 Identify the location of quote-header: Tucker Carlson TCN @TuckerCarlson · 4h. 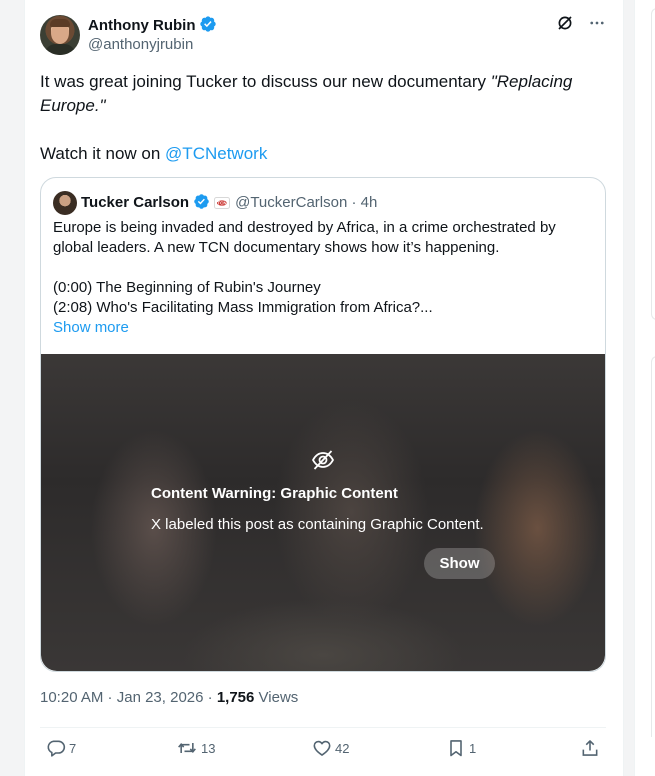
(229, 203).